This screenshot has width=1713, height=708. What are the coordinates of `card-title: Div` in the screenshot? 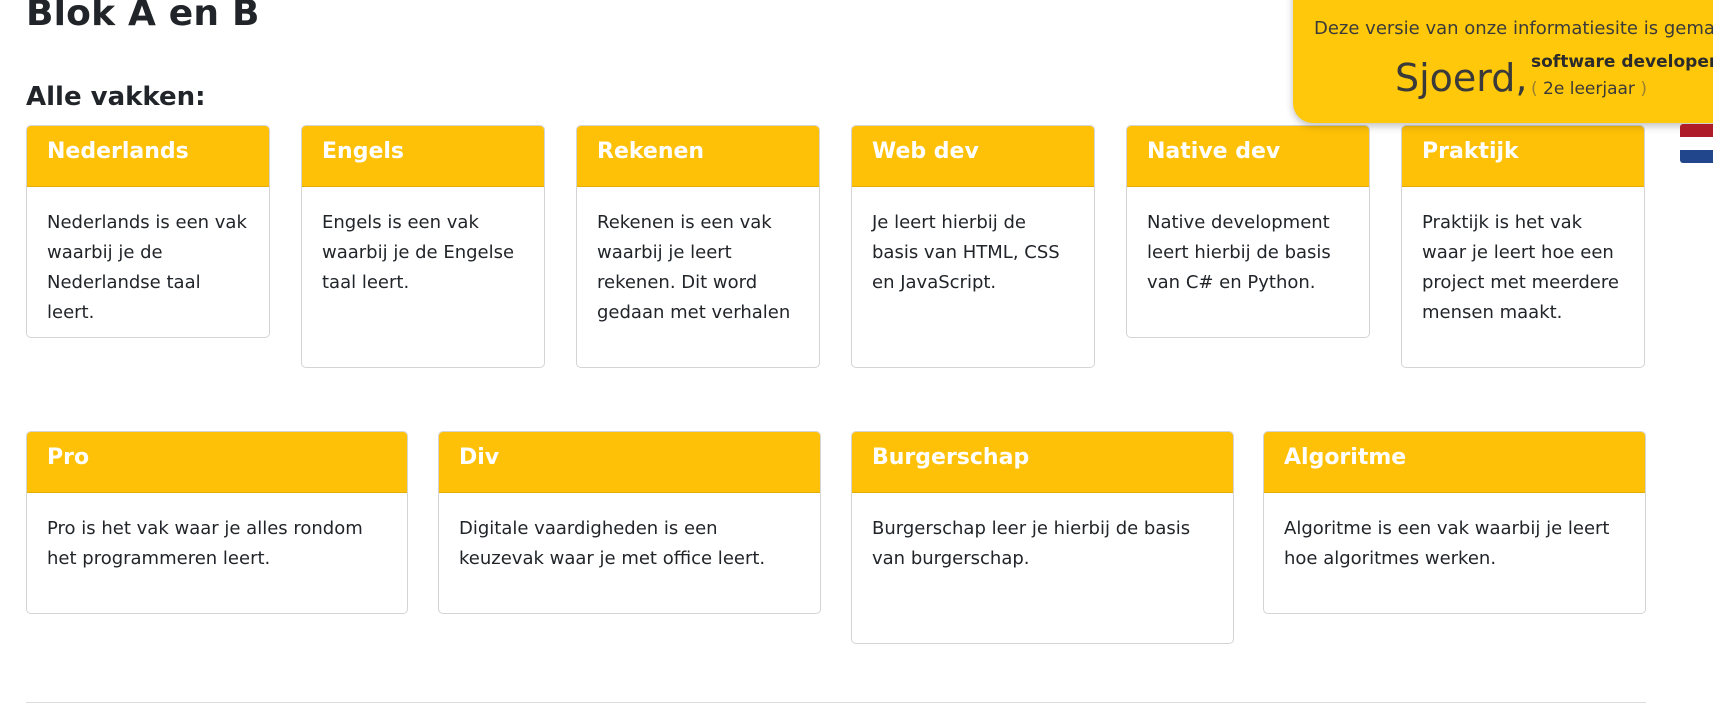 It's located at (629, 462).